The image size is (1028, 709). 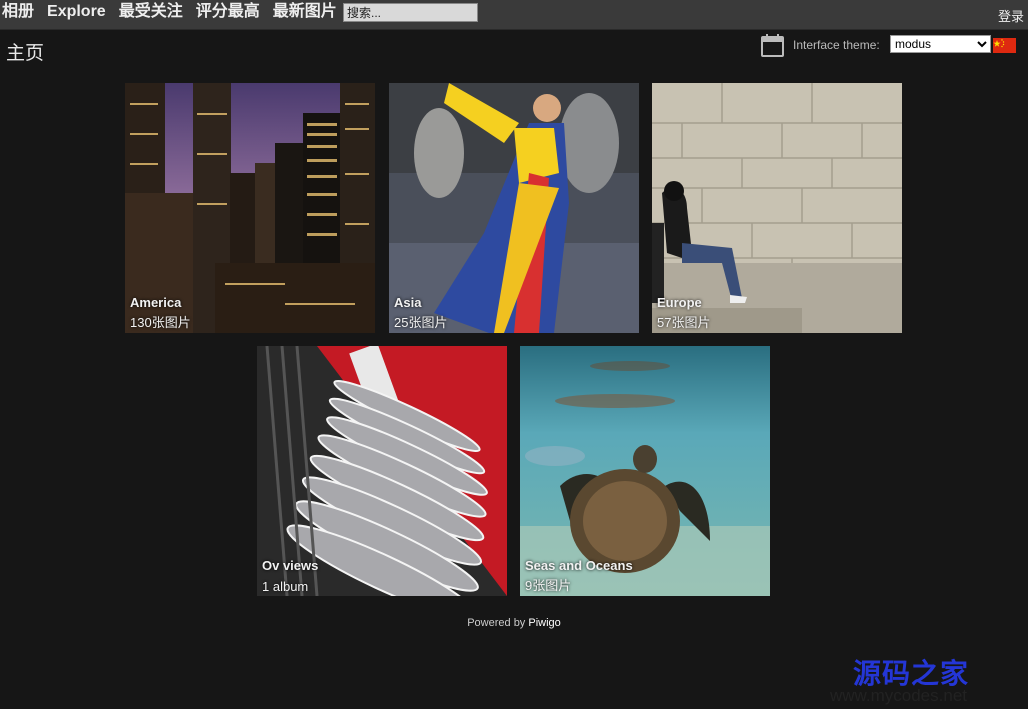 I want to click on album-name: Europe, so click(x=679, y=302).